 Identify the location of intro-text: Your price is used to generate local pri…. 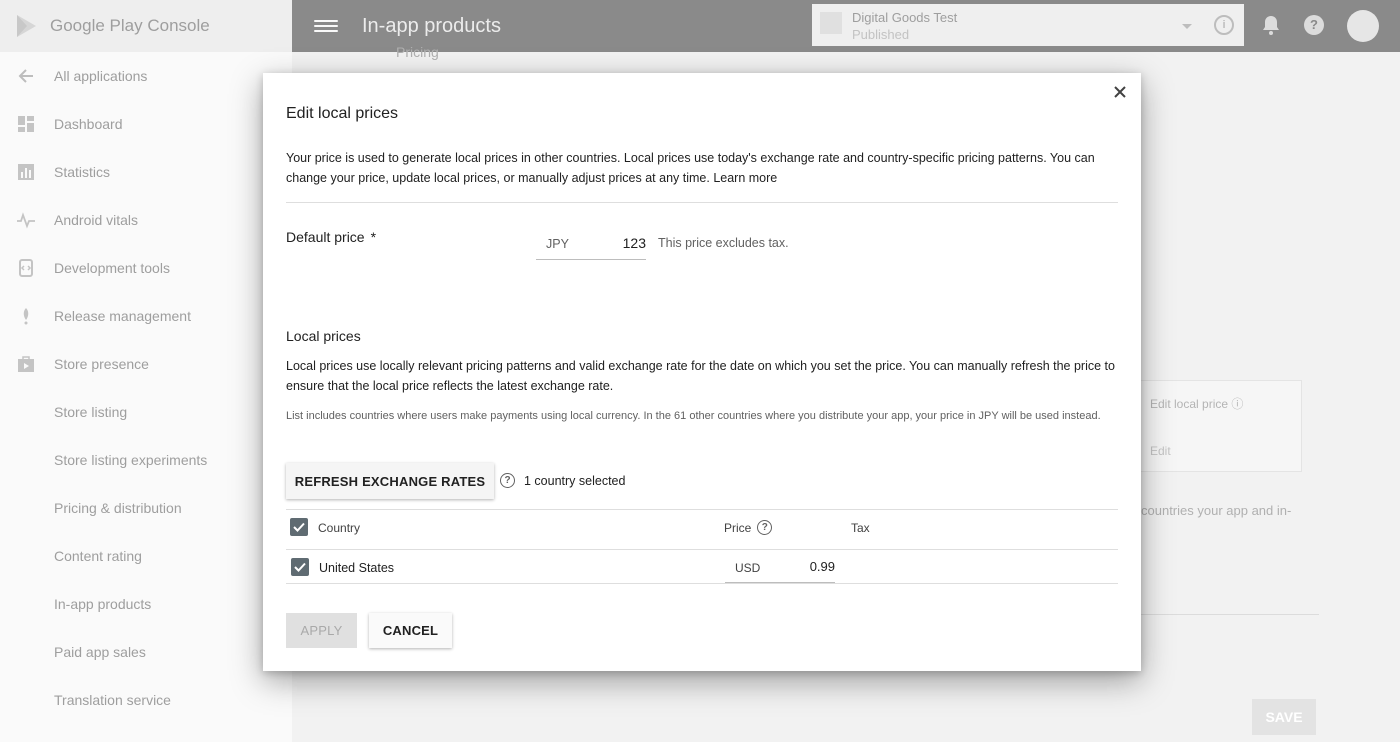
(690, 168).